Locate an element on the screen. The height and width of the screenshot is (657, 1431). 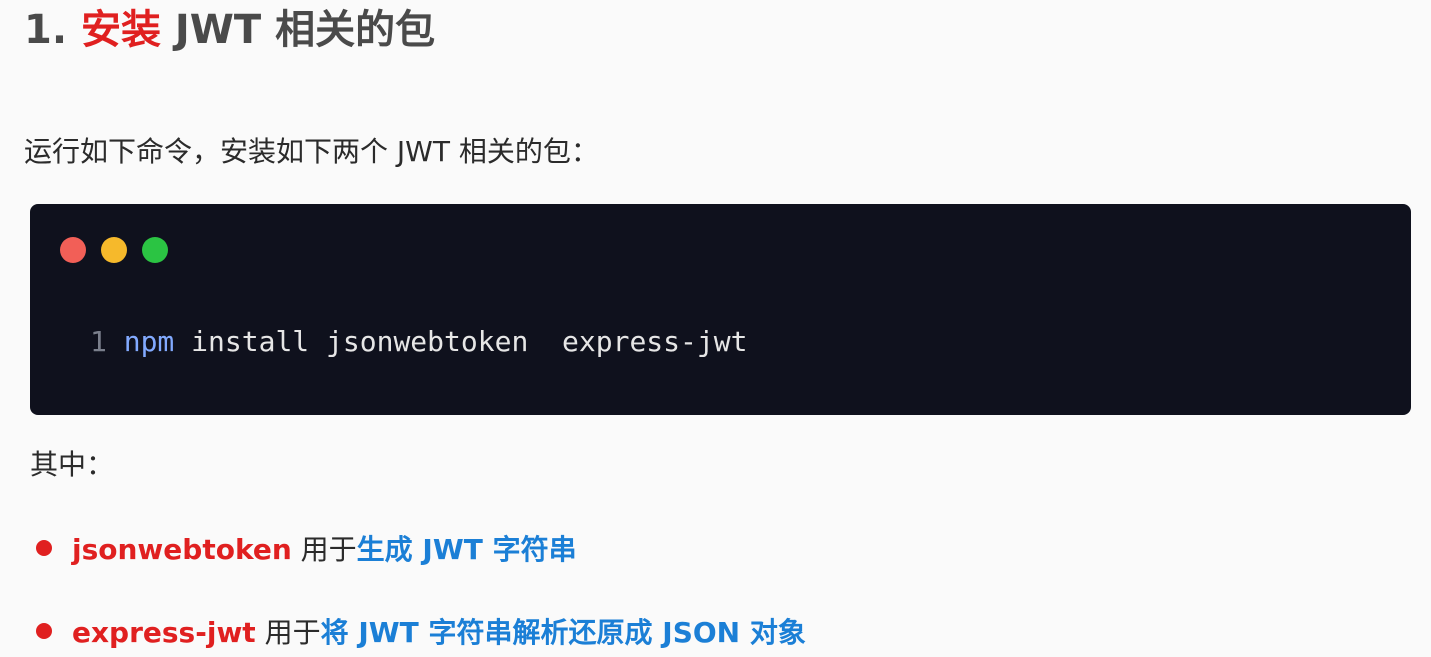
intro-text: 运行如下命令，安装如下两个 JWT 相关的包： is located at coordinates (311, 151).